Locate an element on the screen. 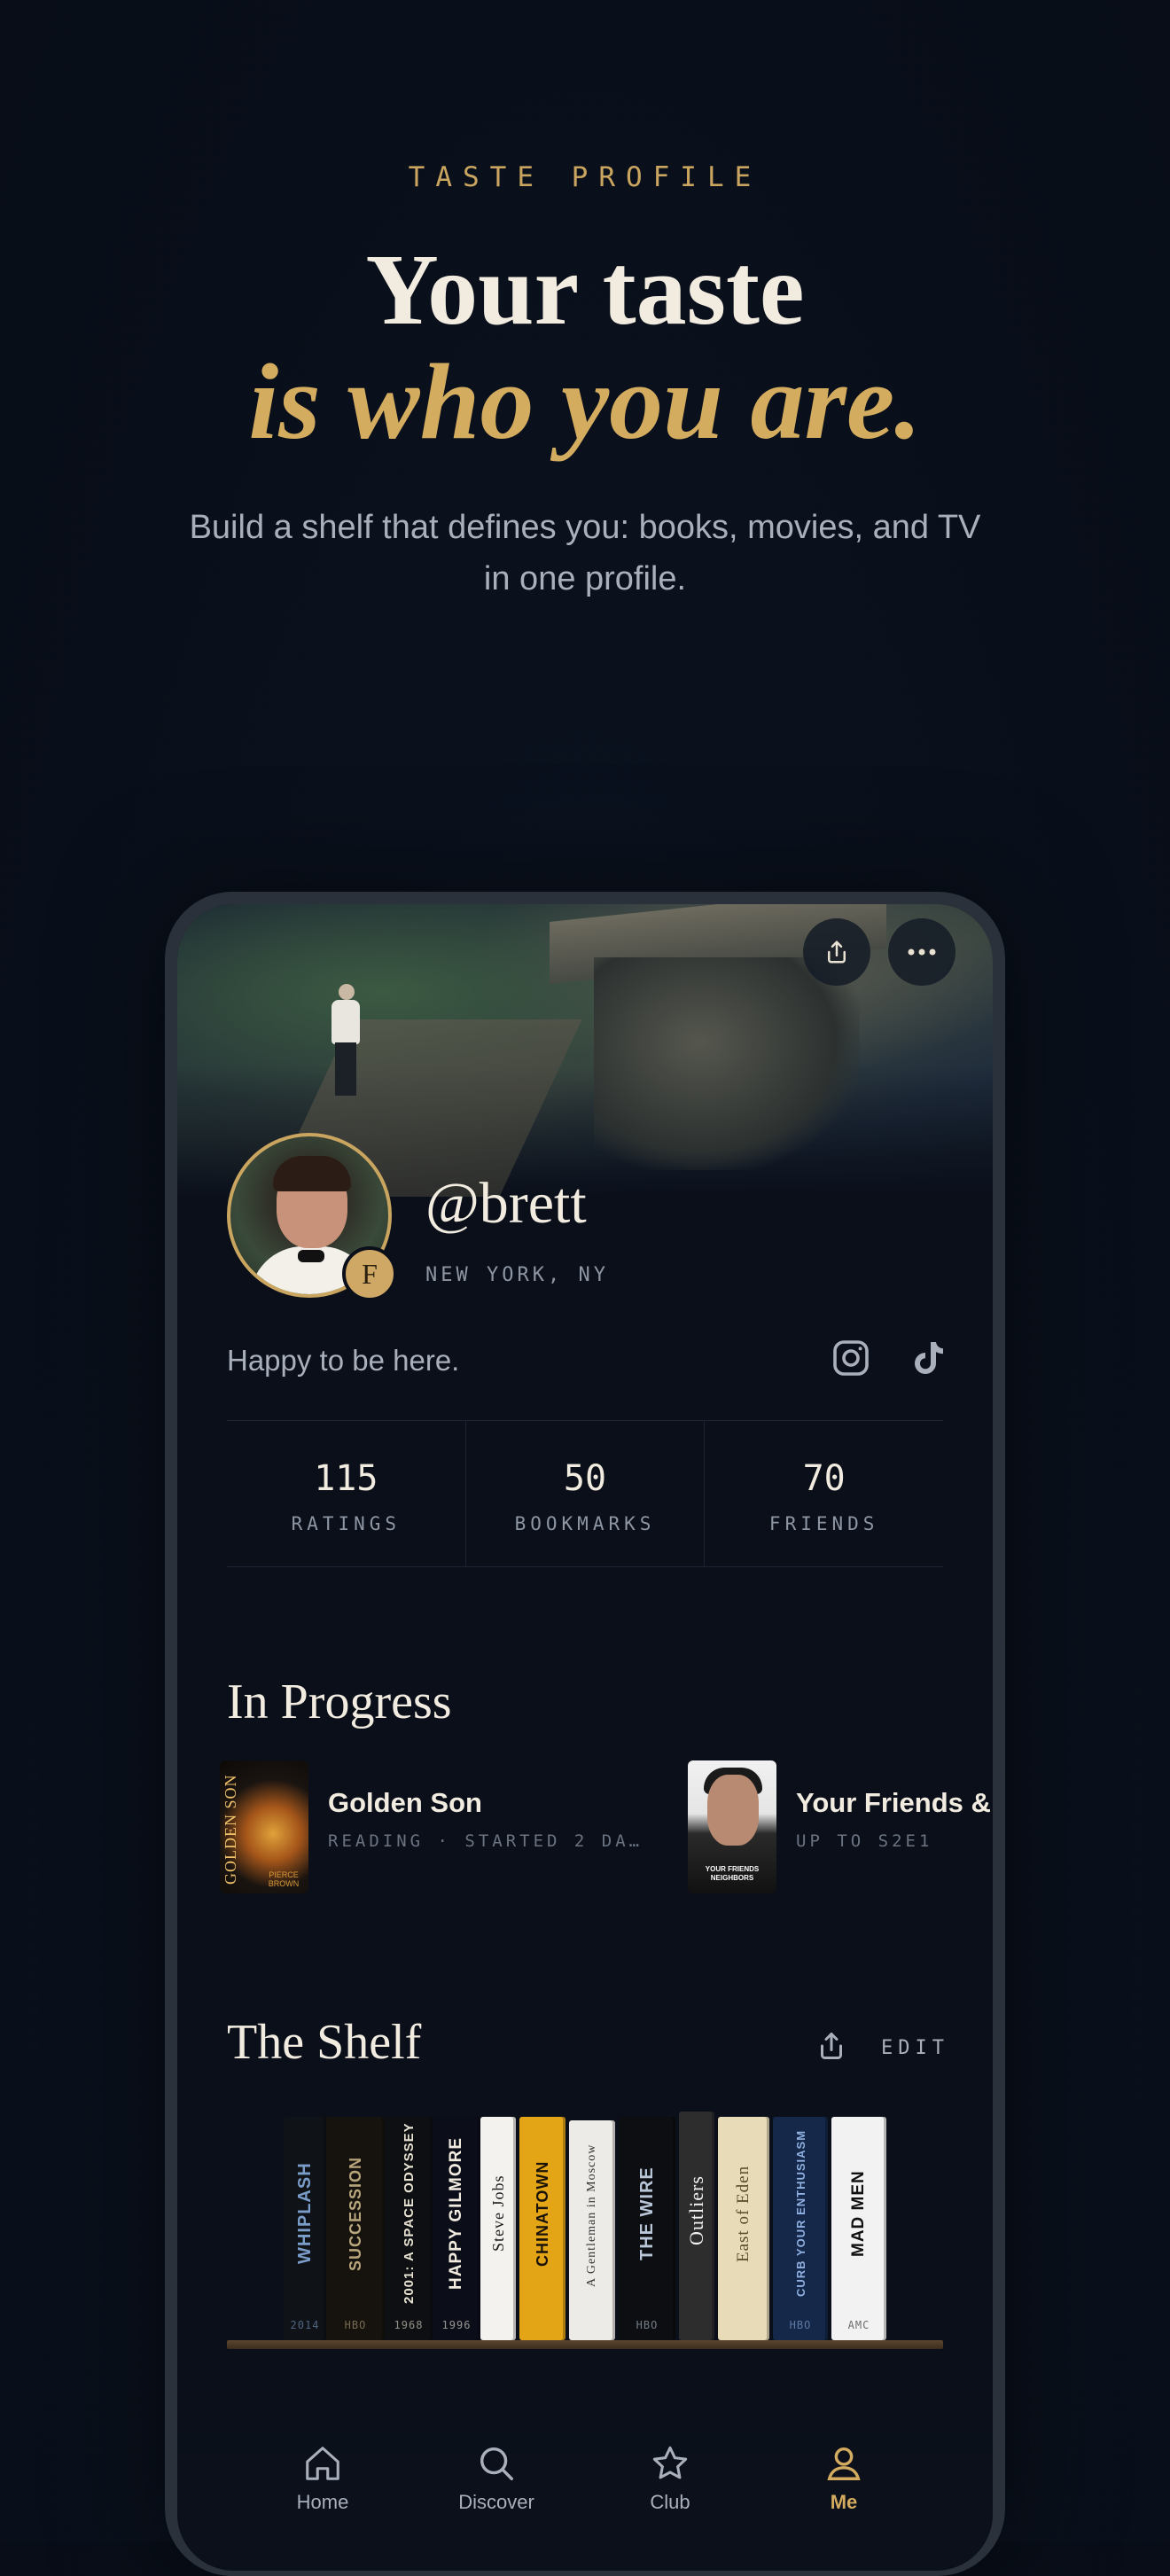 The image size is (1170, 2576). home-icon is located at coordinates (322, 2463).